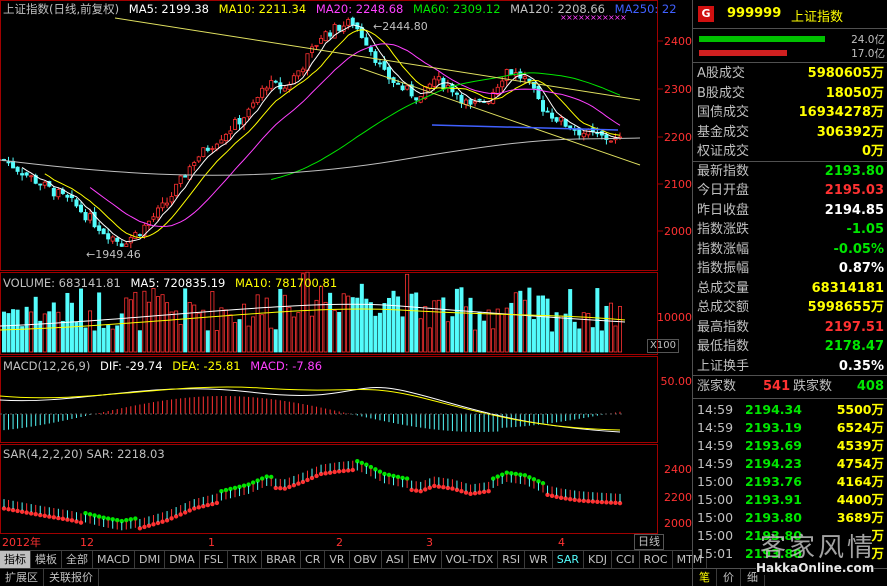 This screenshot has height=586, width=887. I want to click on indicator-tab: DMI, so click(150, 559).